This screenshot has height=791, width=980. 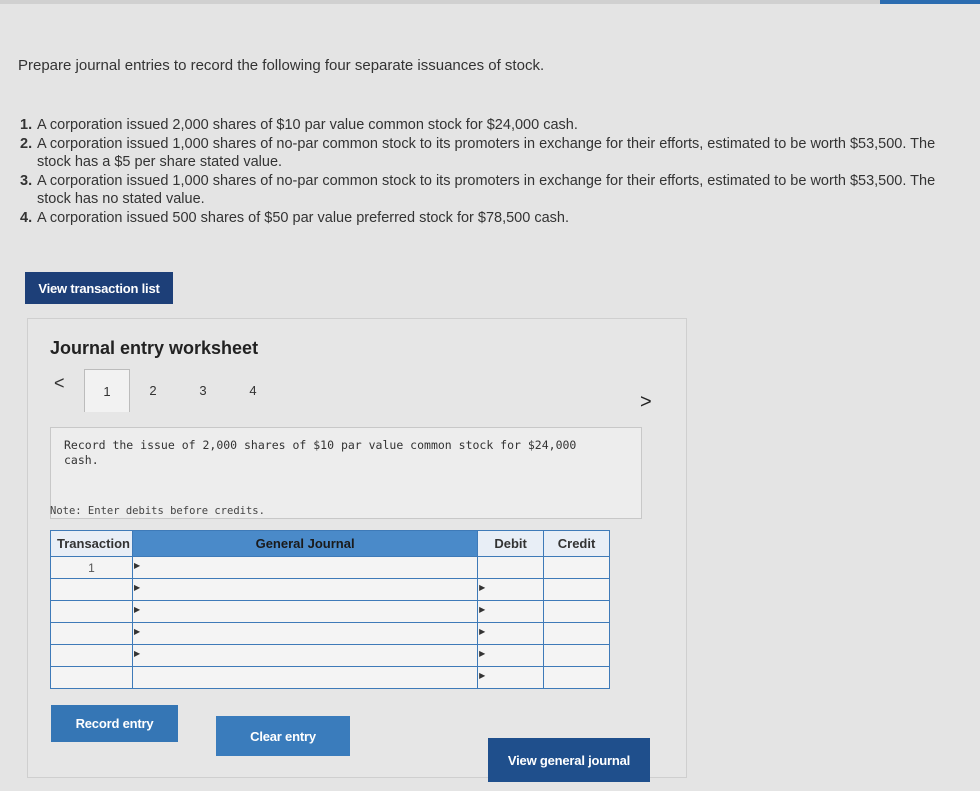 I want to click on transaction-cell: 1, so click(x=91, y=567).